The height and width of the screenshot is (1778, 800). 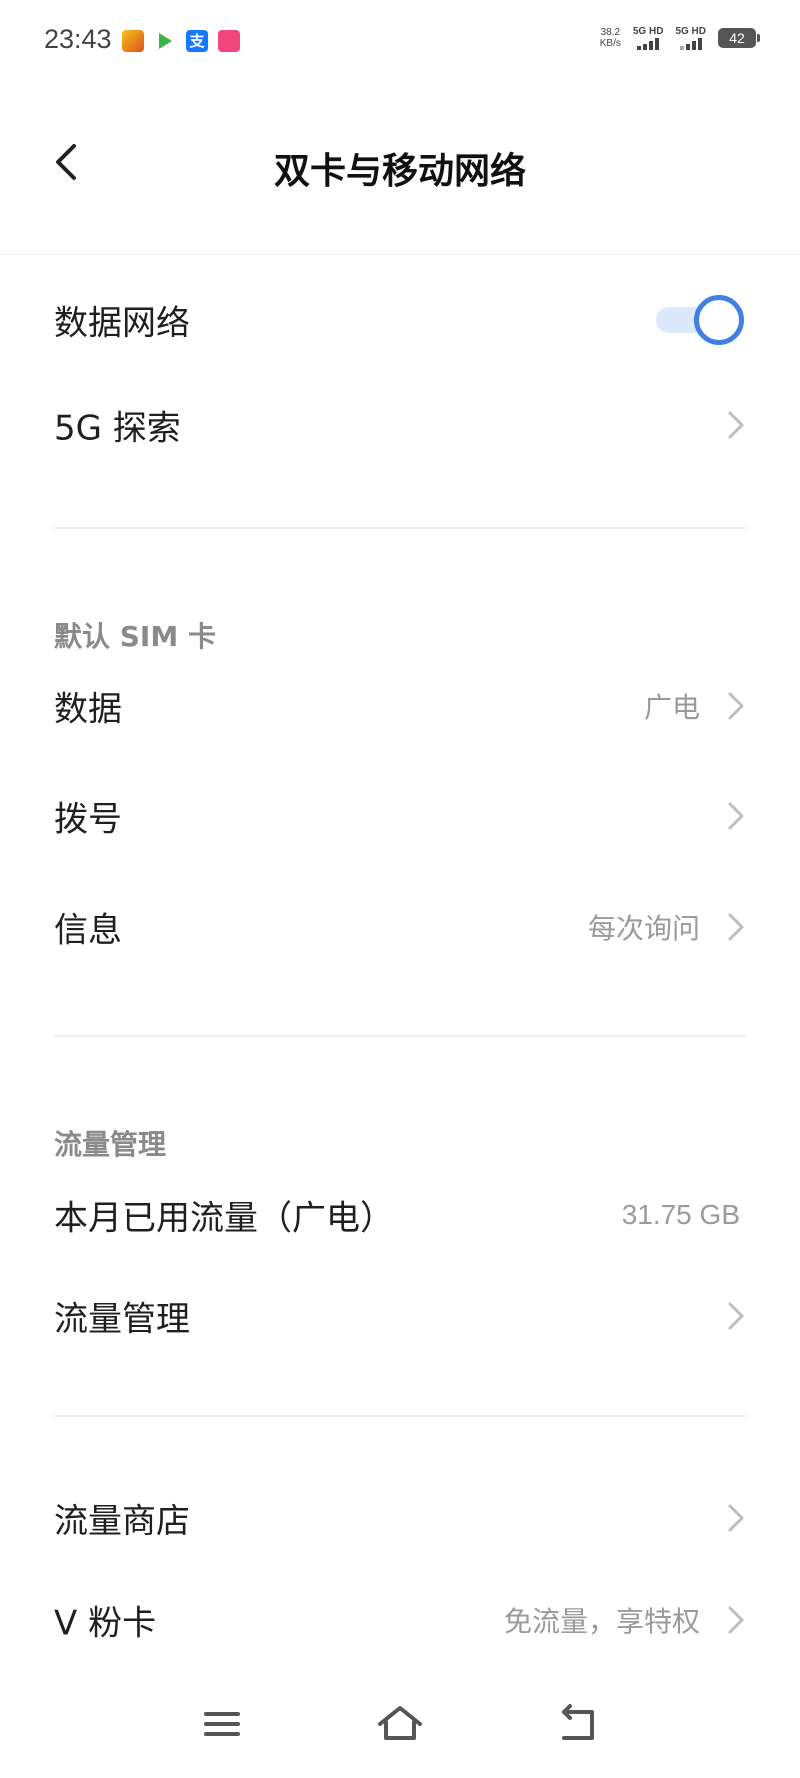 What do you see at coordinates (648, 31) in the screenshot?
I see `sim1-signal-label: 5G HD` at bounding box center [648, 31].